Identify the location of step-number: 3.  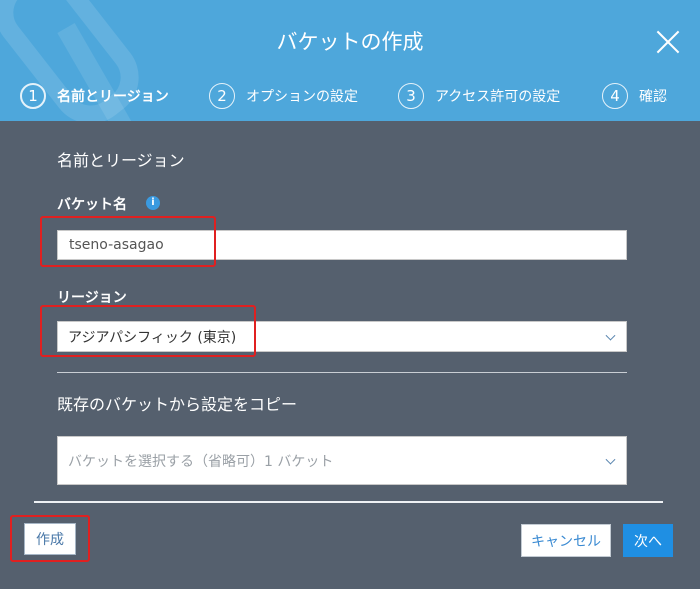
(411, 96).